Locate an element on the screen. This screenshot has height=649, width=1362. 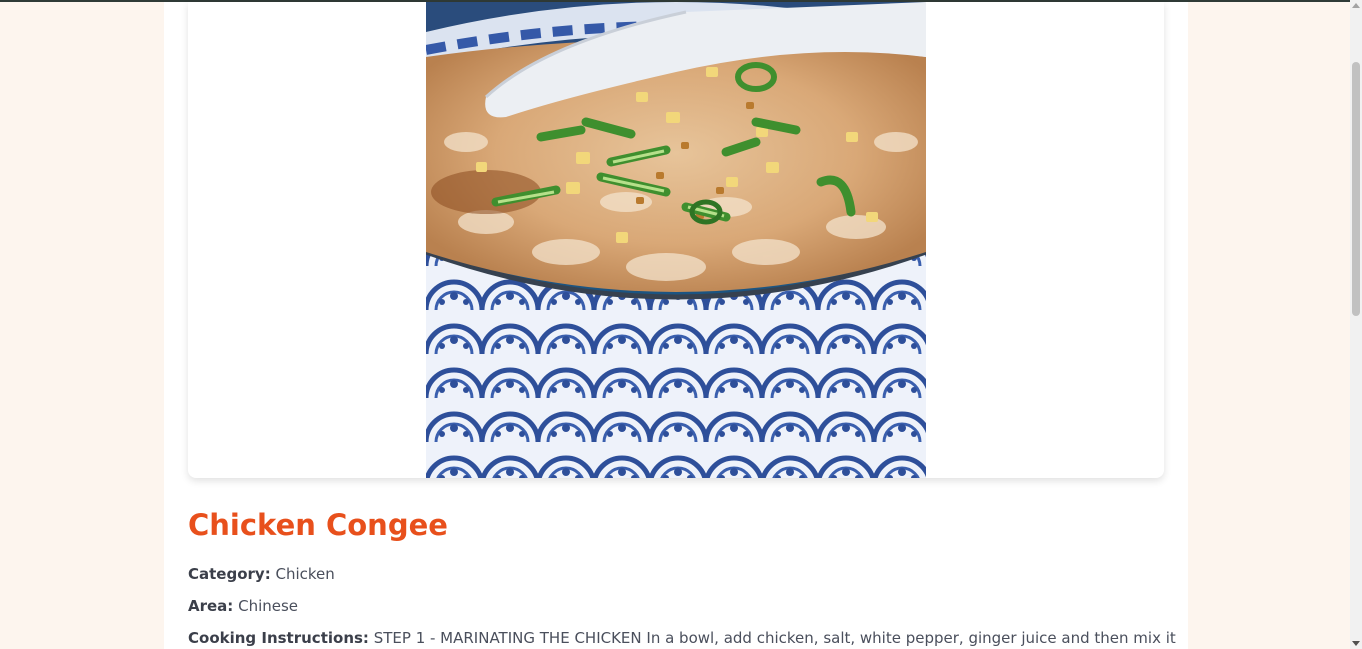
scroll-down-icon is located at coordinates (1356, 643).